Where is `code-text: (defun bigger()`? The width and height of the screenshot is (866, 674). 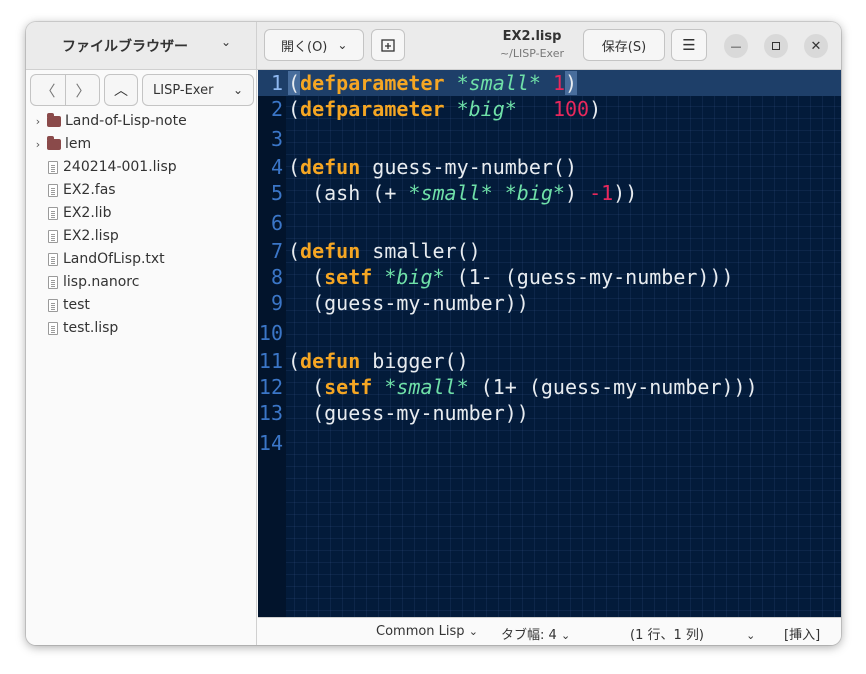 code-text: (defun bigger() is located at coordinates (378, 361).